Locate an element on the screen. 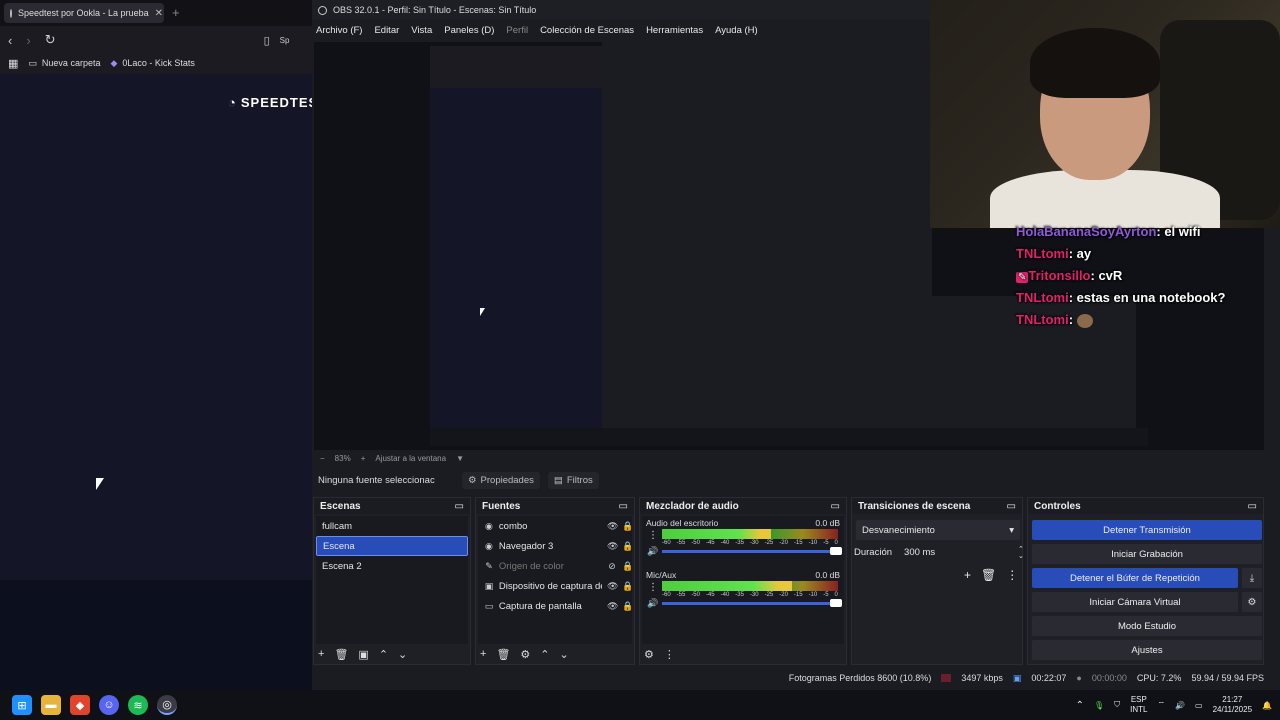 The width and height of the screenshot is (1280, 720). reload-icon: ↻ is located at coordinates (50, 40).